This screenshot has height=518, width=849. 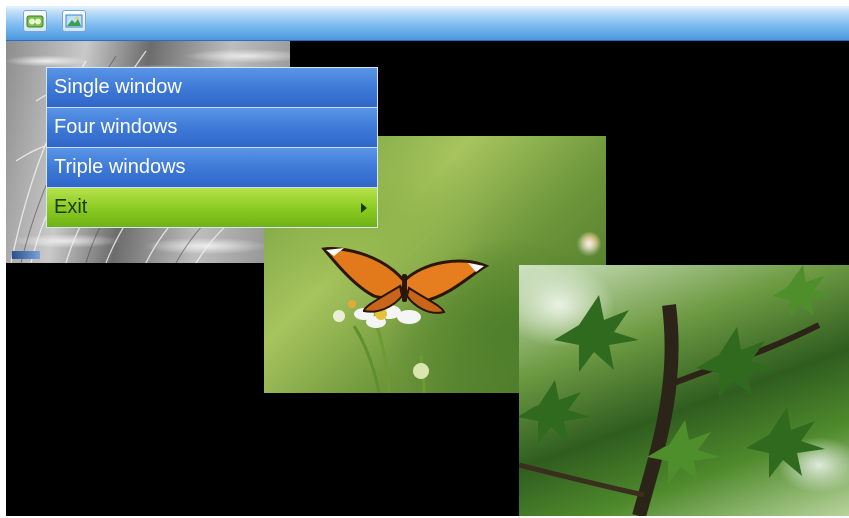 I want to click on menu-item-label: Triple windows, so click(x=120, y=167).